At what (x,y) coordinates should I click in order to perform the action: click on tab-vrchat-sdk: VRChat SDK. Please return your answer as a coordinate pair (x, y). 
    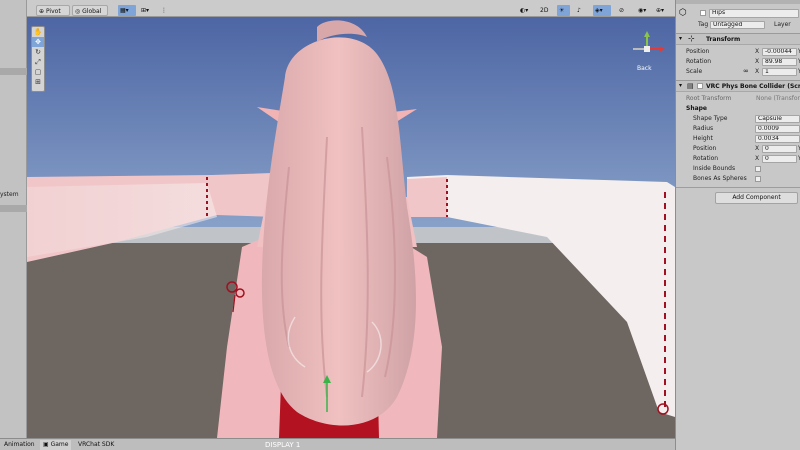
    Looking at the image, I should click on (96, 445).